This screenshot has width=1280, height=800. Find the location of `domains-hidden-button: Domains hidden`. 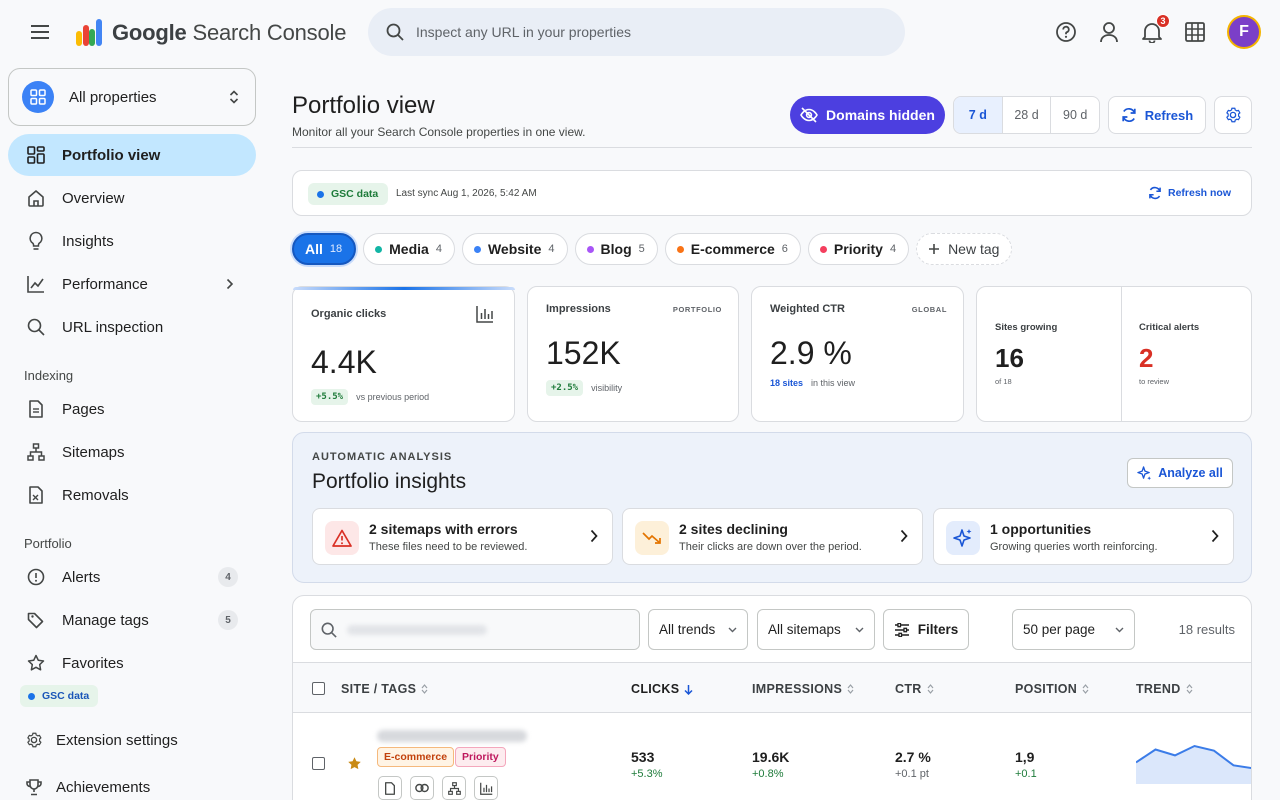

domains-hidden-button: Domains hidden is located at coordinates (867, 115).